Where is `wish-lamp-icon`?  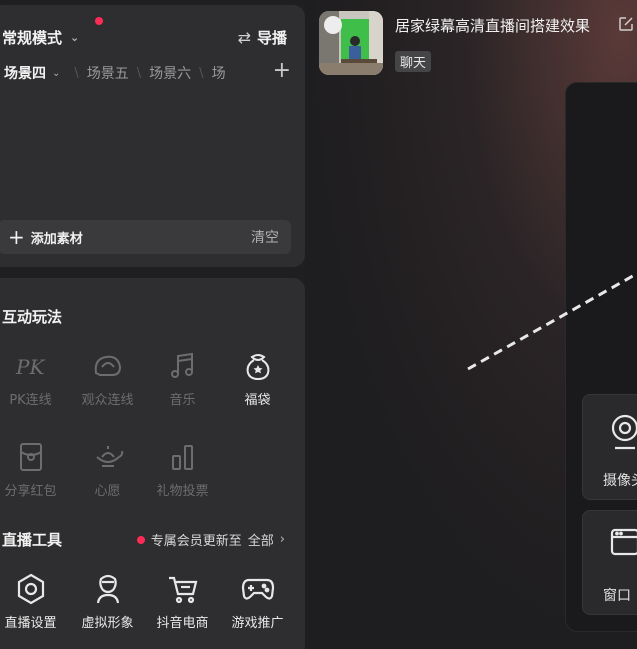
wish-lamp-icon is located at coordinates (107, 457).